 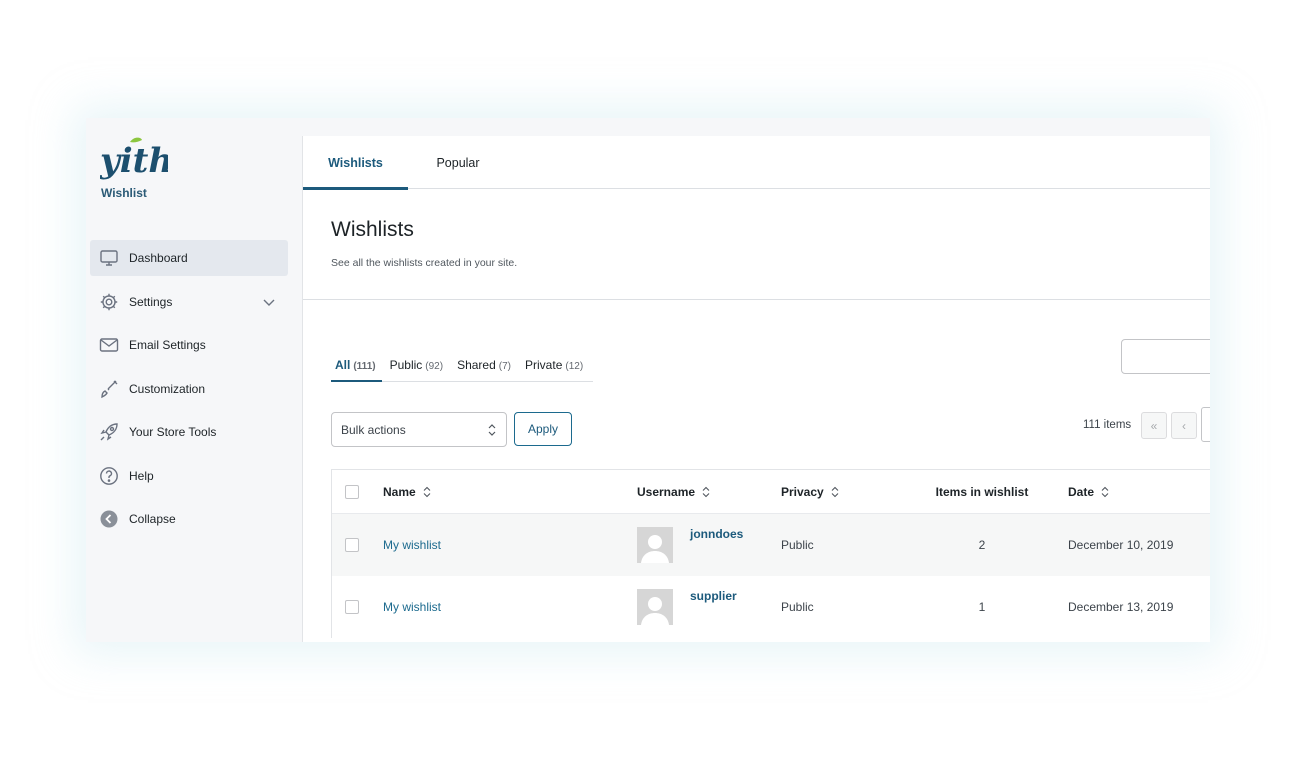 What do you see at coordinates (982, 491) in the screenshot?
I see `column-items-in-wishlist: Items in wishlist` at bounding box center [982, 491].